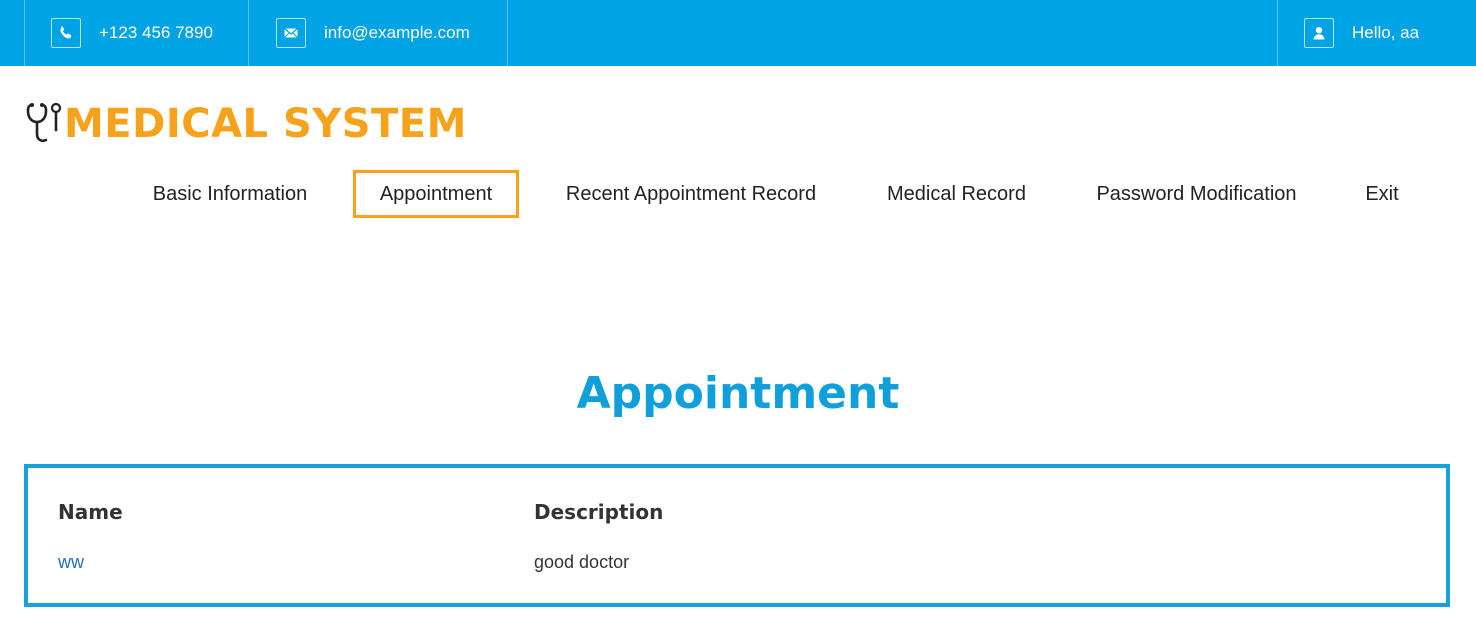 This screenshot has height=634, width=1476. I want to click on envelope-icon, so click(291, 33).